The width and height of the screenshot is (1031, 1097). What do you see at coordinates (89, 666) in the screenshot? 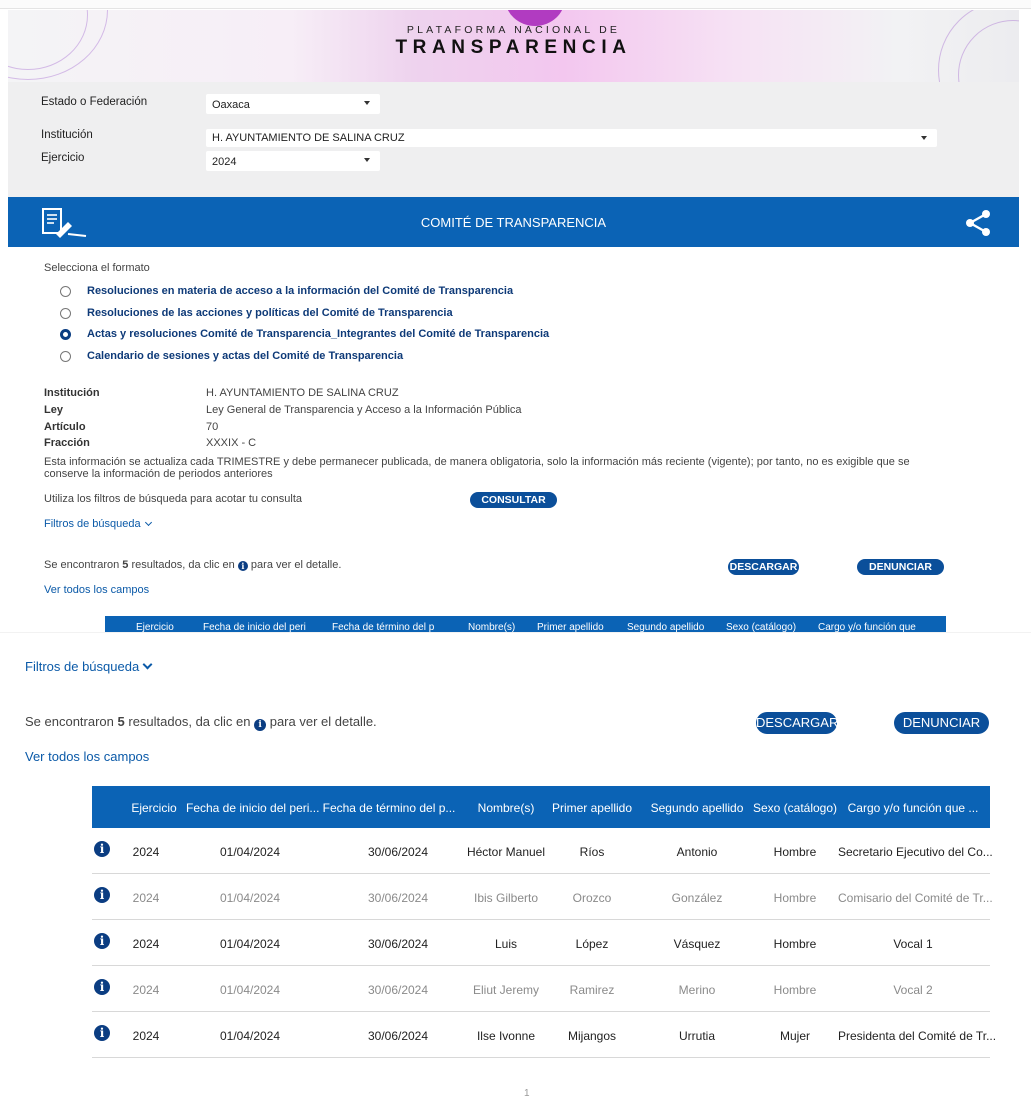
I see `filtros-toggle: Filtros de búsqueda` at bounding box center [89, 666].